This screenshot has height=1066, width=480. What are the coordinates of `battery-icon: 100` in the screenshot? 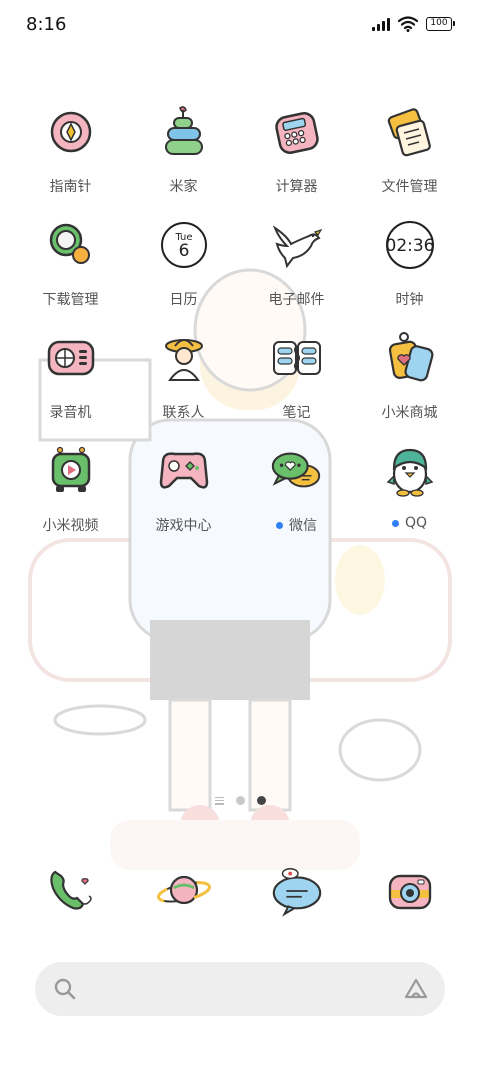 It's located at (440, 24).